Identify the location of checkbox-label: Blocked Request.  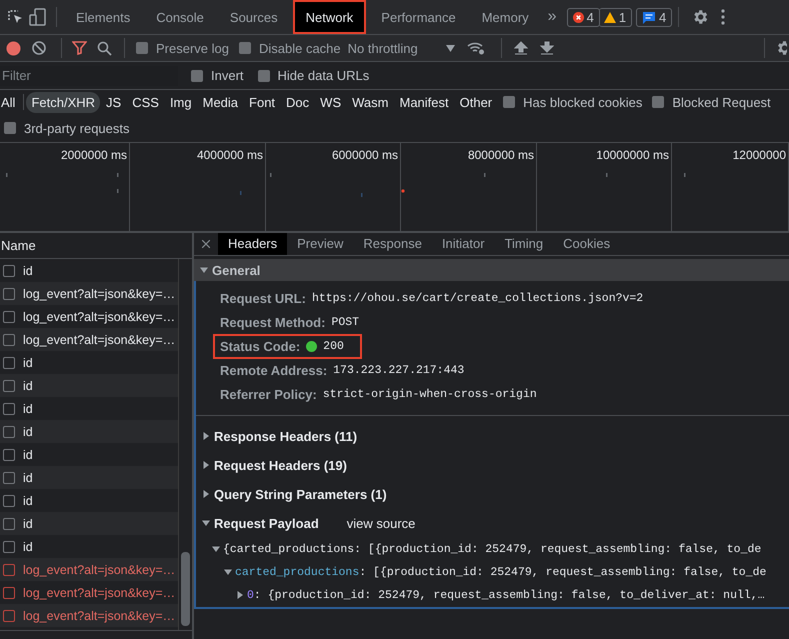
(721, 102).